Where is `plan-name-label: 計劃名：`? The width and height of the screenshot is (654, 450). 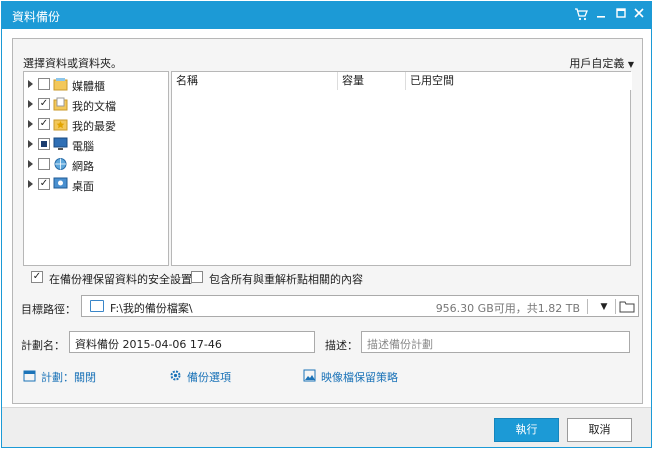 plan-name-label: 計劃名： is located at coordinates (43, 345).